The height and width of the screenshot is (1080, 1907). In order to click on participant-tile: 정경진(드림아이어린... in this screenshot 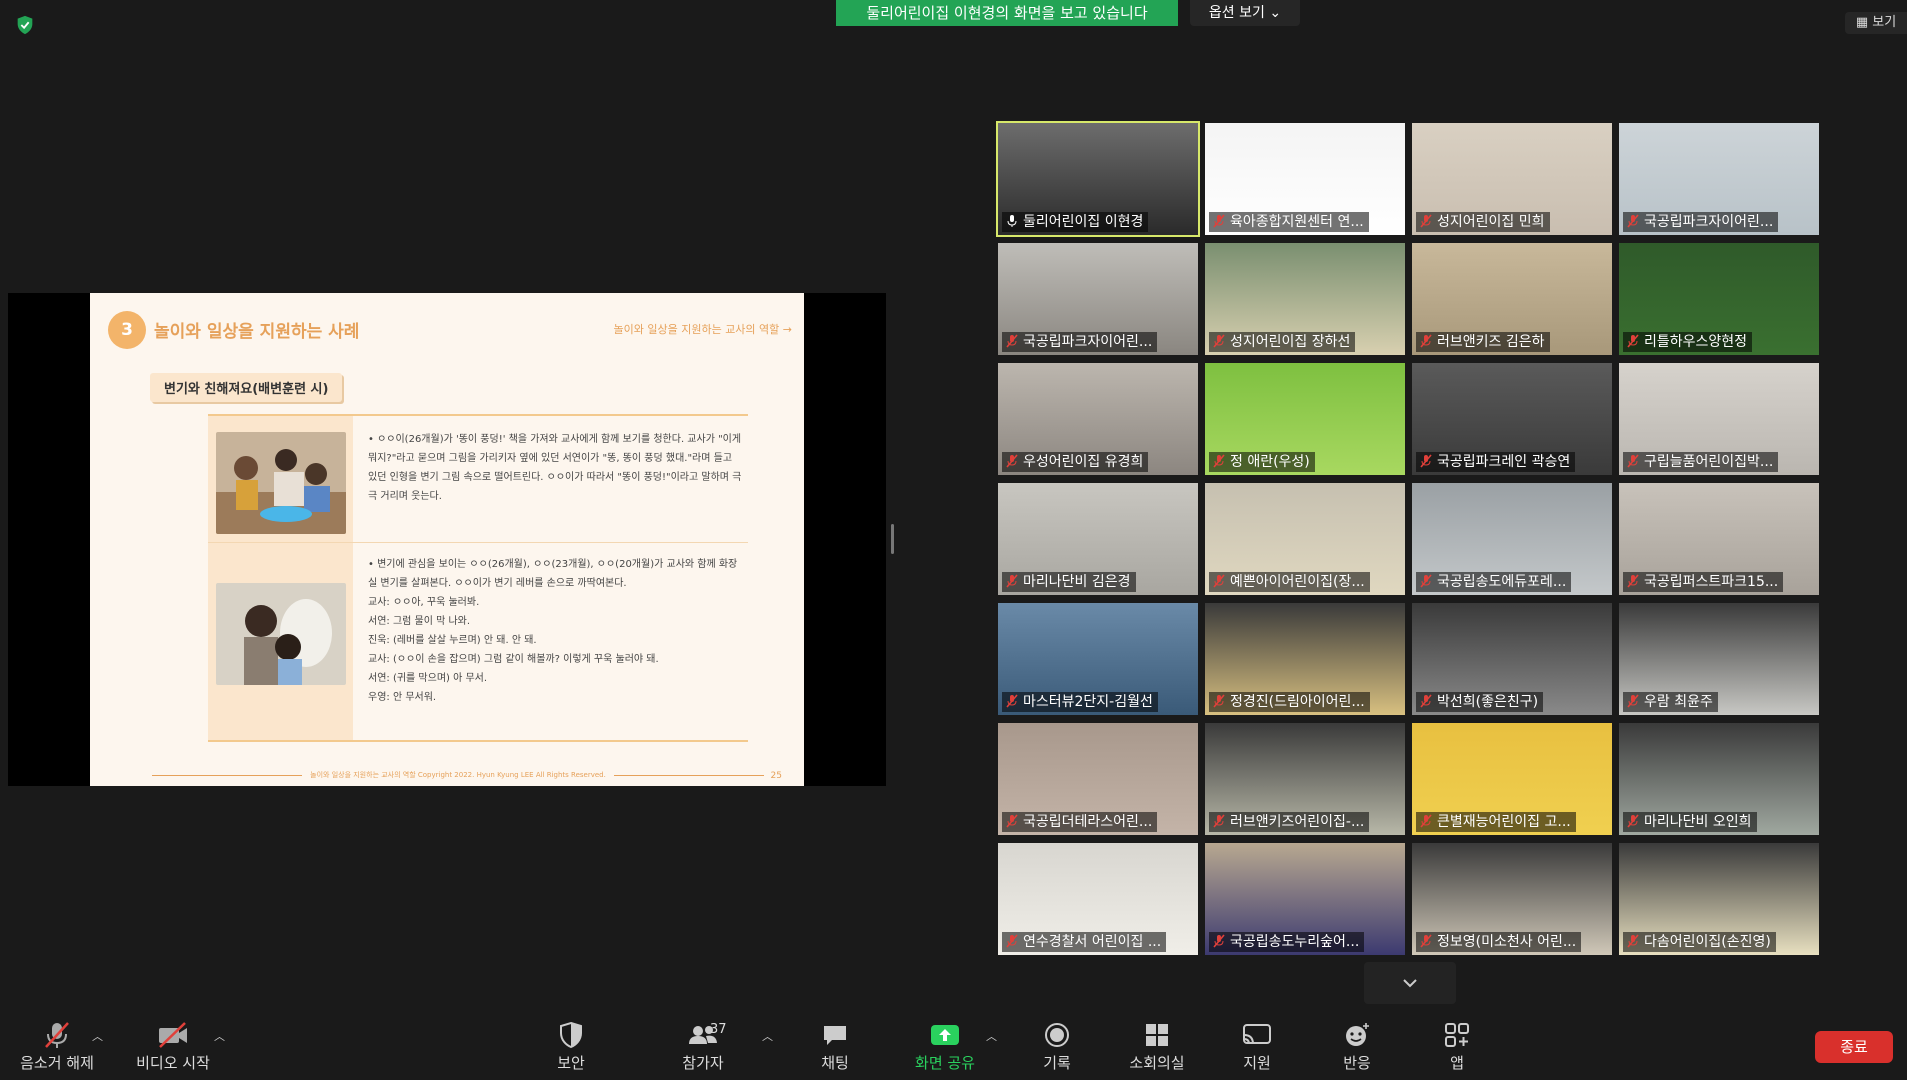, I will do `click(1305, 659)`.